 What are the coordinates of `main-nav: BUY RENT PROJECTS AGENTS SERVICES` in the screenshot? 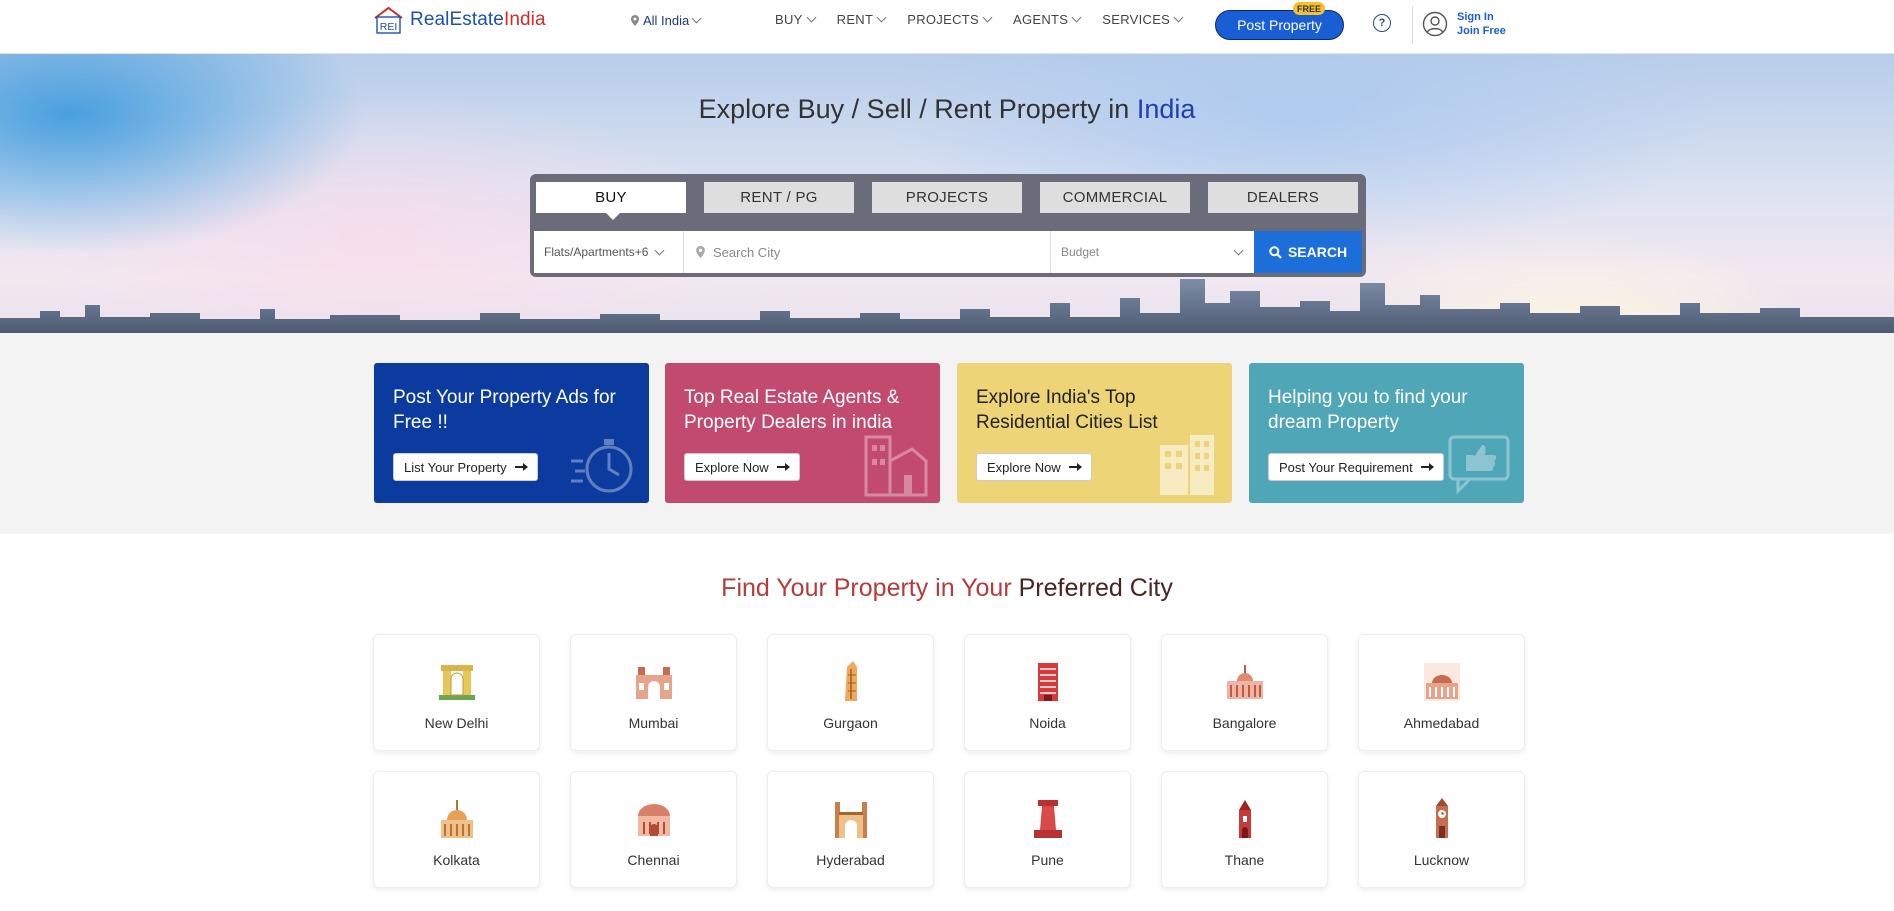 It's located at (989, 19).